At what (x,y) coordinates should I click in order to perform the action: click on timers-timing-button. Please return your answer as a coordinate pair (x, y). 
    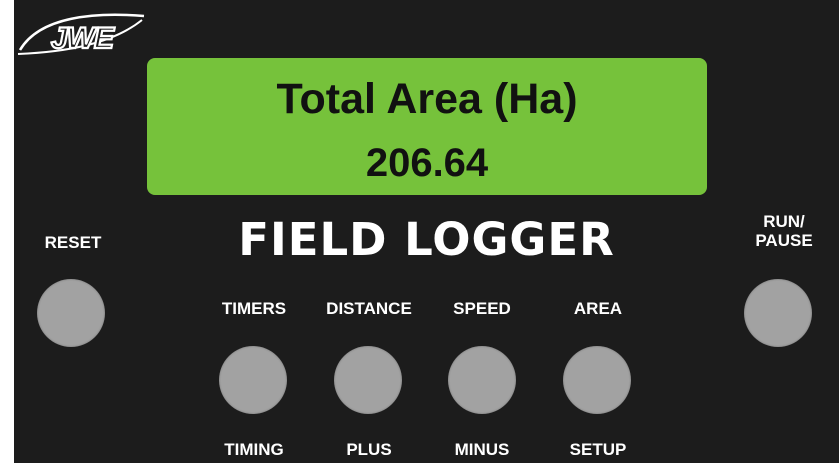
    Looking at the image, I should click on (253, 380).